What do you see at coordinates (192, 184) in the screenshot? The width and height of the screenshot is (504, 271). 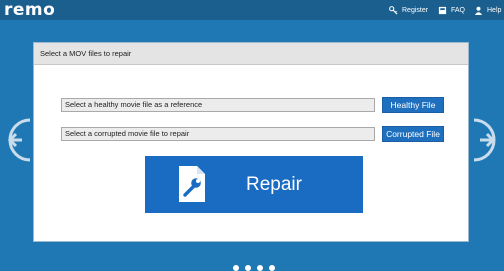 I see `document-wrench-icon` at bounding box center [192, 184].